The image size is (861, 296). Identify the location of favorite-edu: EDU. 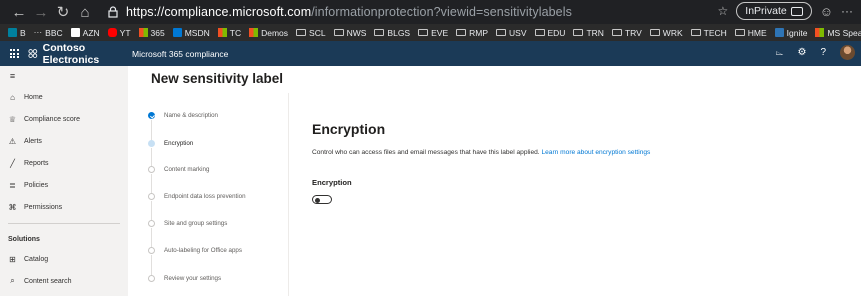
(550, 32).